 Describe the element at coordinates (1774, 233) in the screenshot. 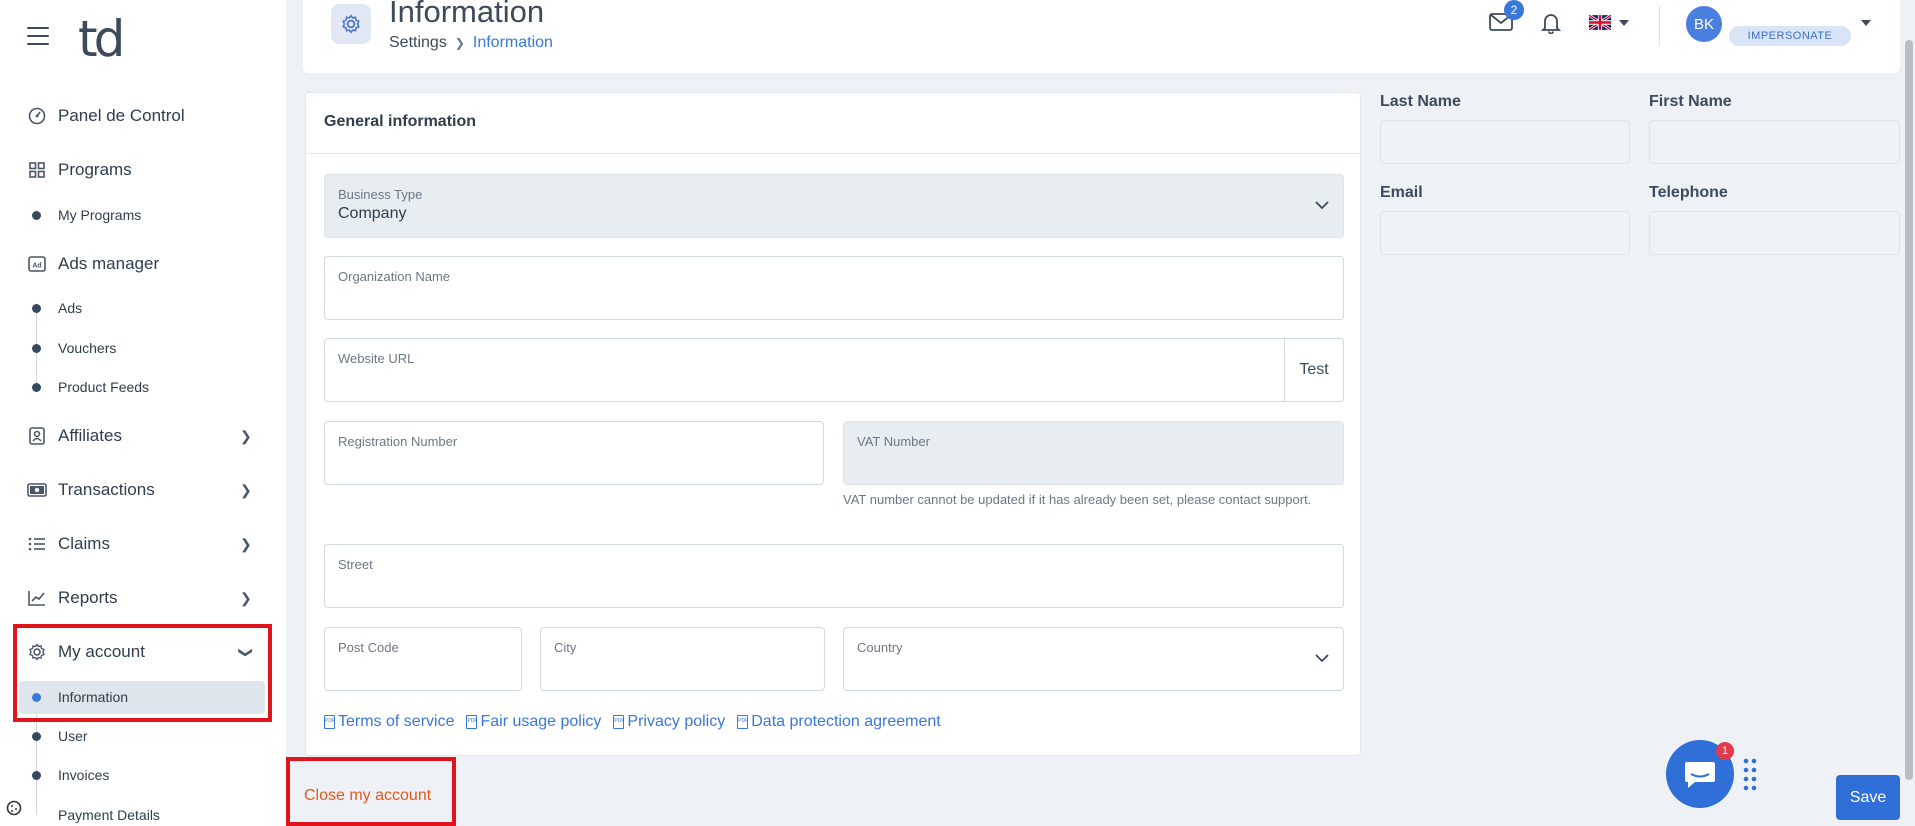

I see `telephone-field` at that location.